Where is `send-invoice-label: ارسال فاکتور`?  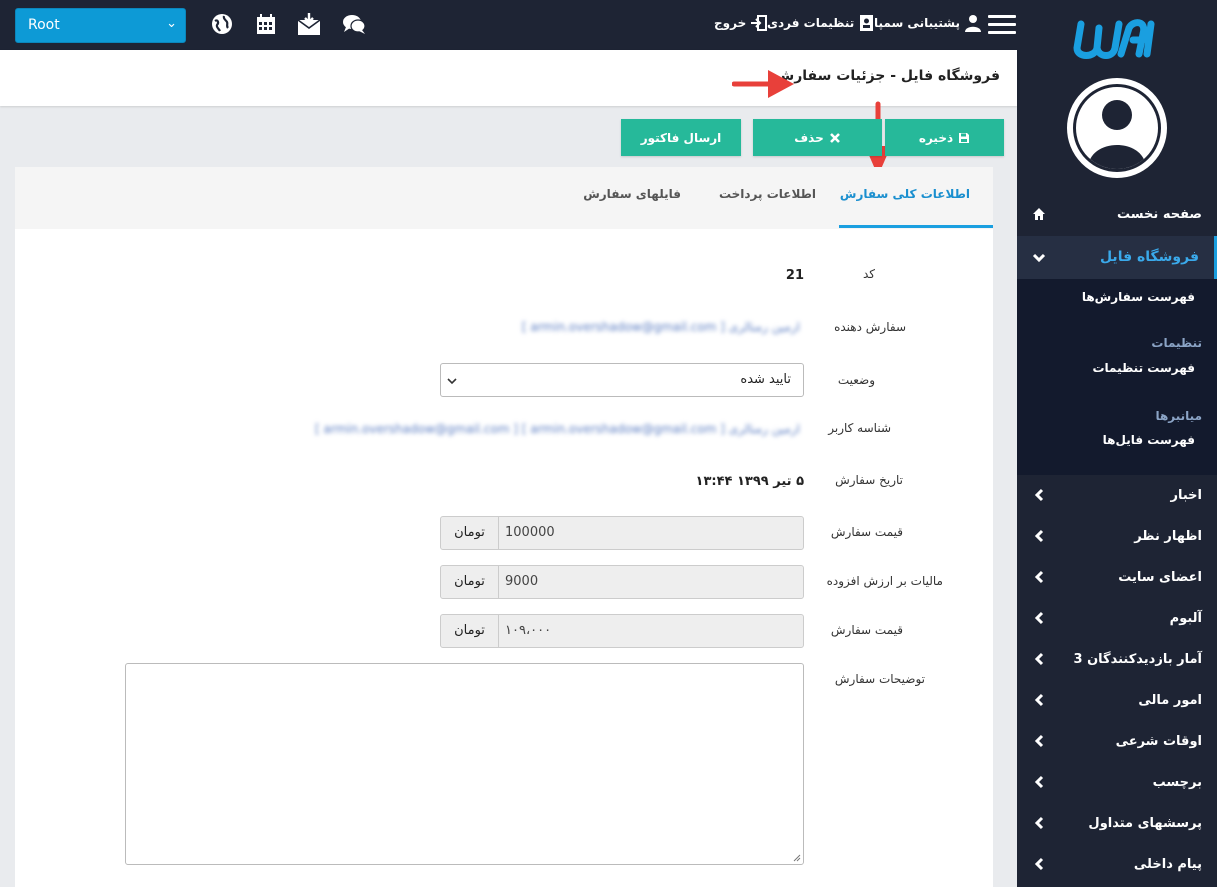
send-invoice-label: ارسال فاکتور is located at coordinates (681, 137).